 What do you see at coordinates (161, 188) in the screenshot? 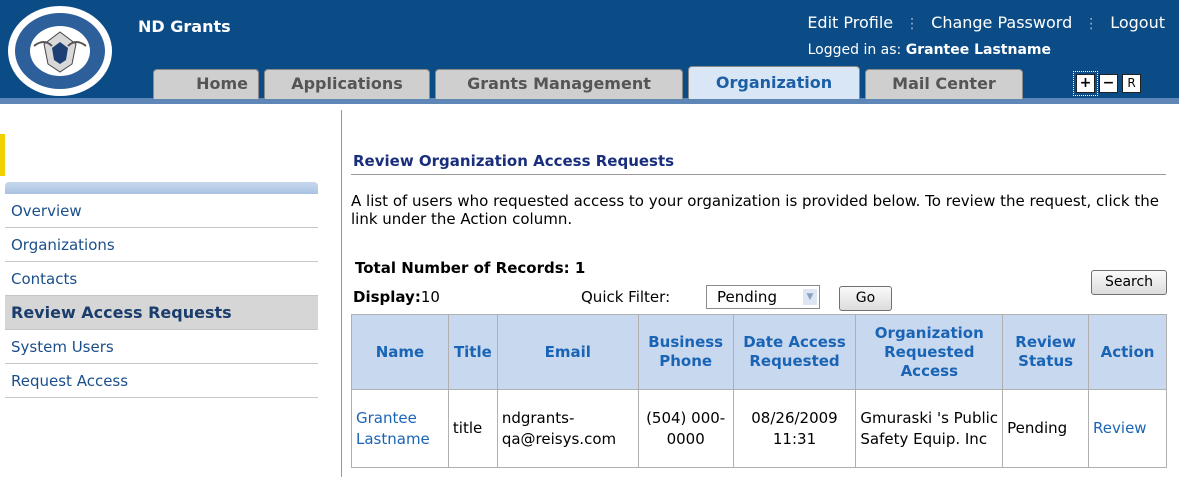
I see `nav-top-bar` at bounding box center [161, 188].